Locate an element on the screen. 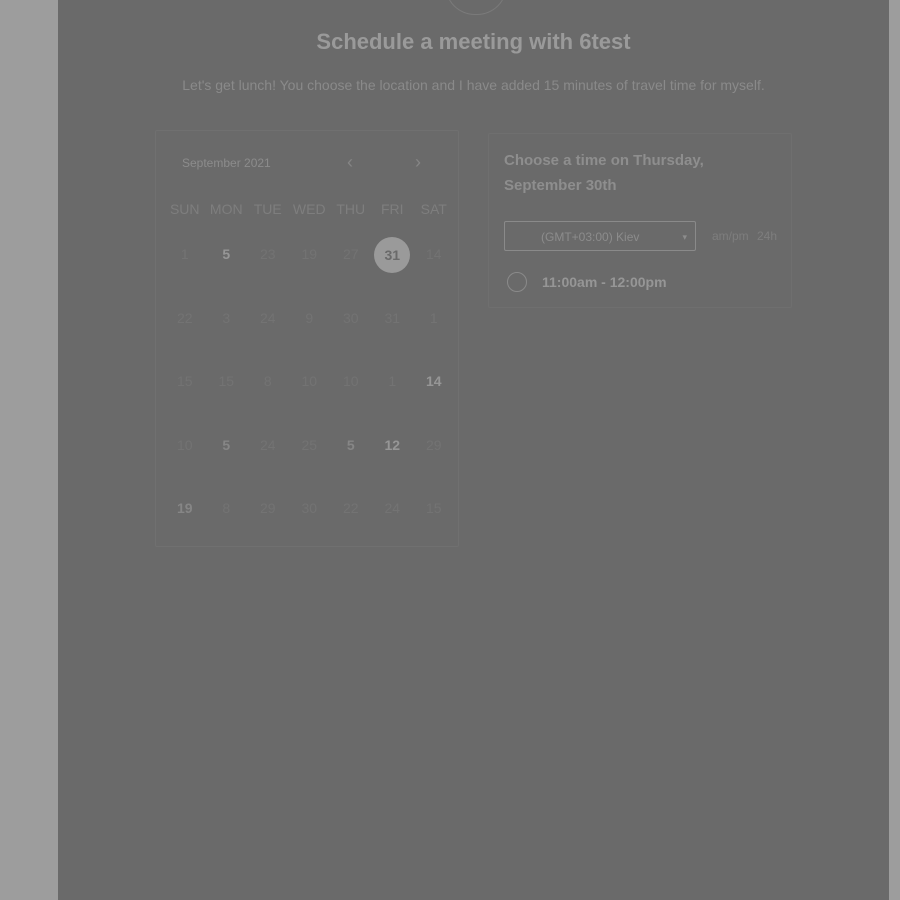 This screenshot has height=900, width=900. weekday-label: WED is located at coordinates (309, 209).